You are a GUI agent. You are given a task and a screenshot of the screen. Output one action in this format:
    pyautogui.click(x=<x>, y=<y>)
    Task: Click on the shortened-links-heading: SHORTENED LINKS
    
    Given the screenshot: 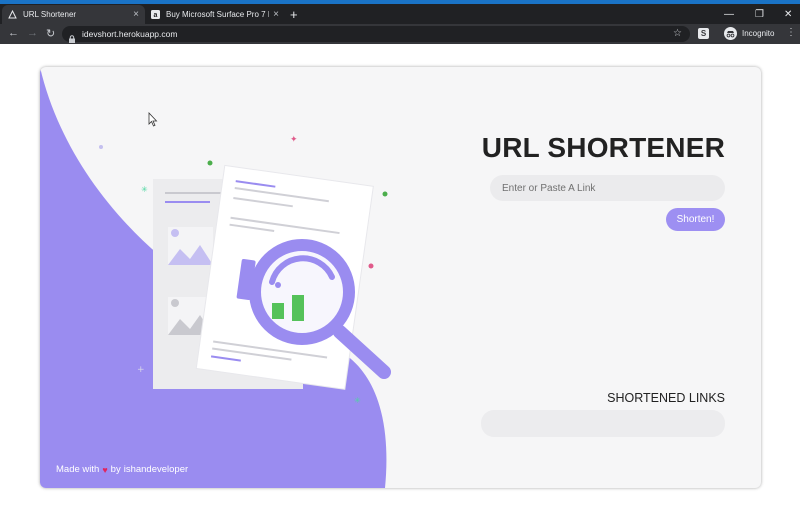 What is the action you would take?
    pyautogui.click(x=666, y=398)
    